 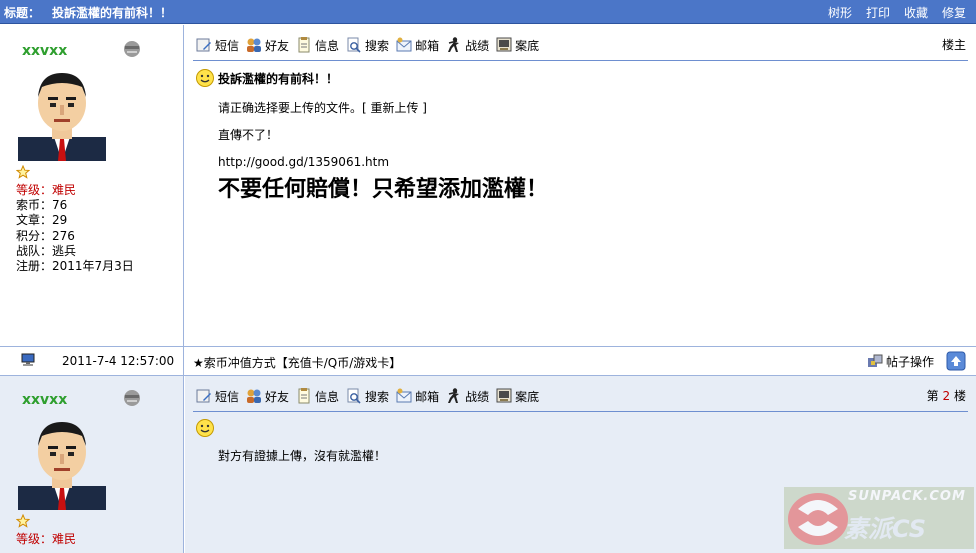 I want to click on user-registered: 注册：2011年7月3日, so click(x=75, y=266).